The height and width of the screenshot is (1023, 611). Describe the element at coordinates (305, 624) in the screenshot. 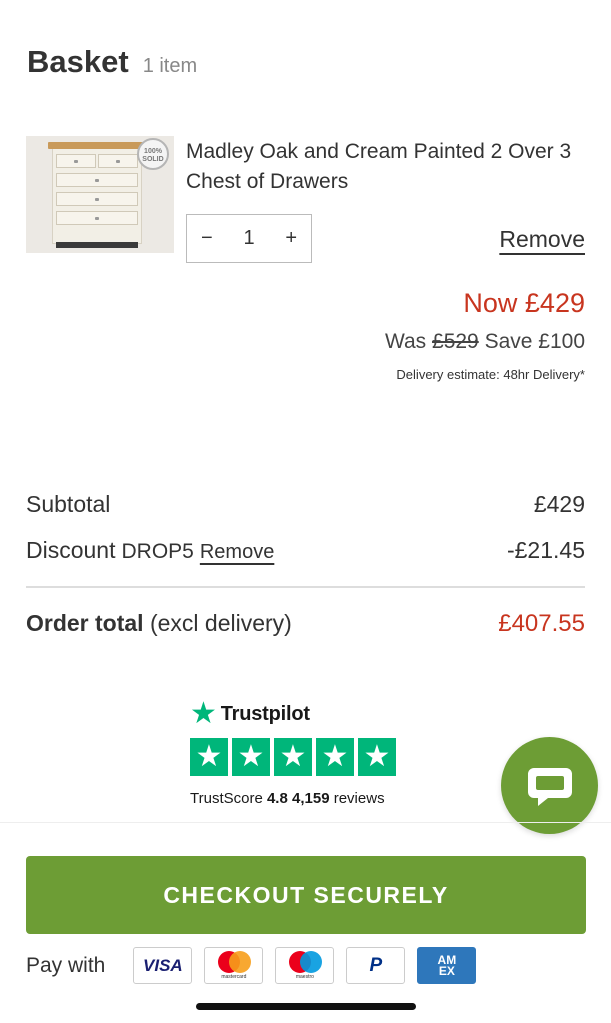

I see `order-total-row: Order total (excl delivery) £407.55` at that location.